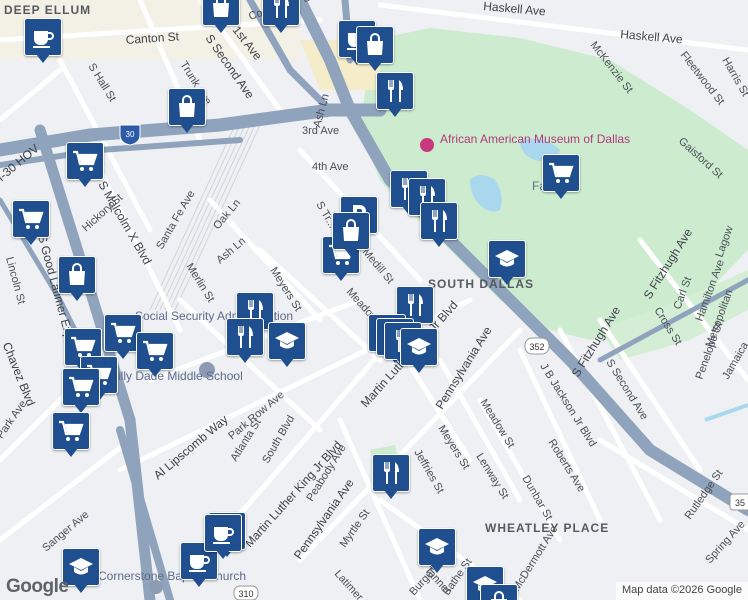 The width and height of the screenshot is (748, 600). I want to click on street-label: Ash Ln, so click(231, 250).